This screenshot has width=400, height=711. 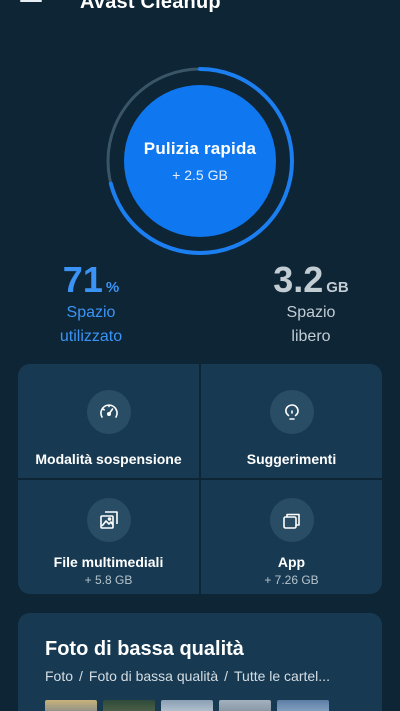 What do you see at coordinates (82, 279) in the screenshot?
I see `used-percent-number: 71` at bounding box center [82, 279].